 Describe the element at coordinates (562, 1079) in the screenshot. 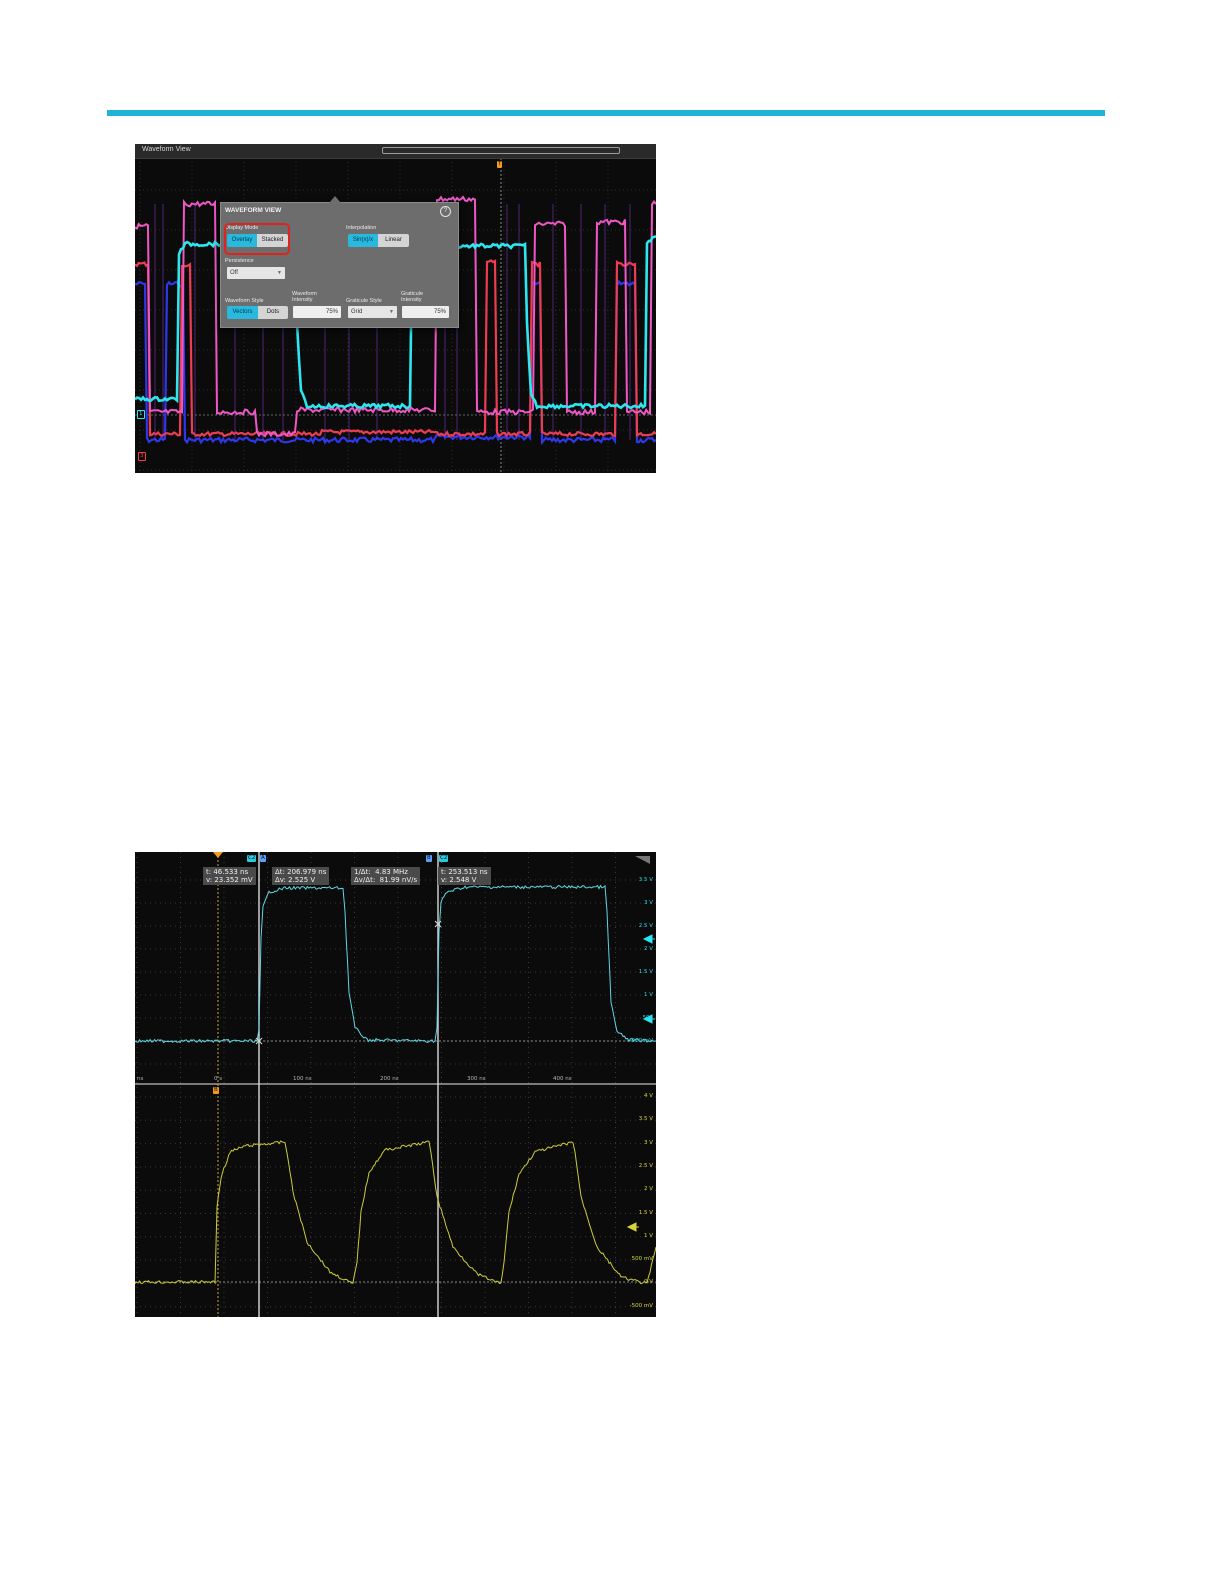

I see `x-axis-tick-label: 400 ns` at that location.